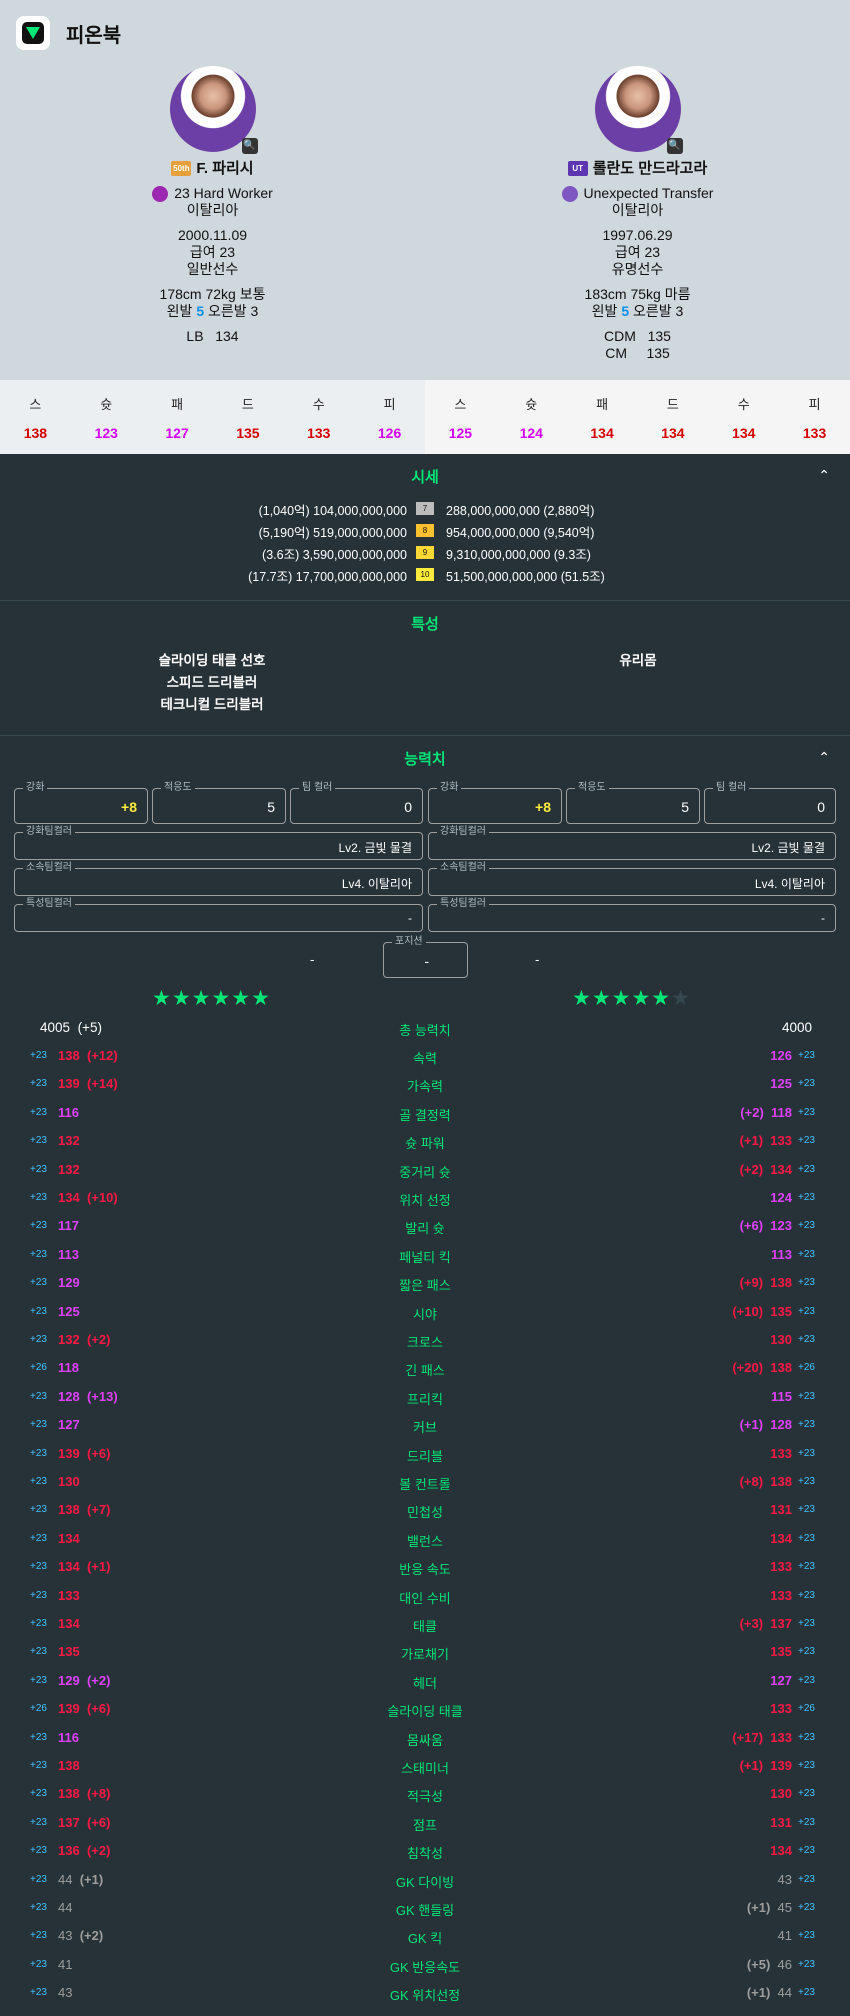 This screenshot has width=850, height=2016. What do you see at coordinates (781, 1084) in the screenshot?
I see `stat-value-right: 125` at bounding box center [781, 1084].